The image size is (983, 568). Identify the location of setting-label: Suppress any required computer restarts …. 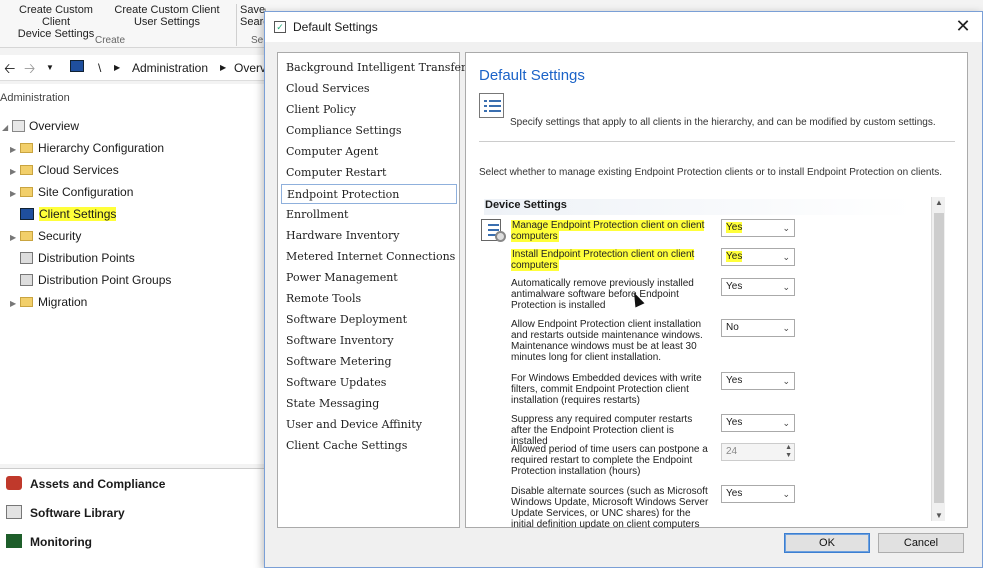
(602, 430).